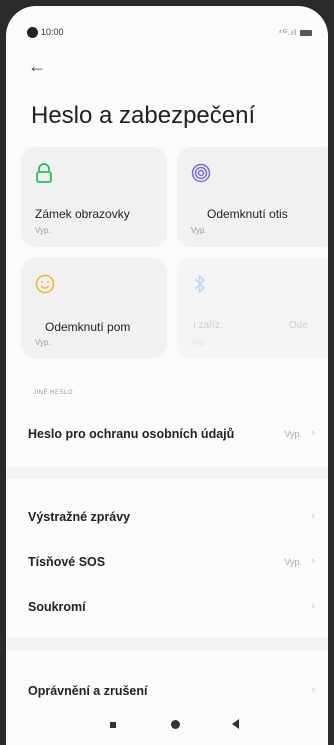 This screenshot has width=334, height=745. What do you see at coordinates (113, 725) in the screenshot?
I see `recents-square-icon` at bounding box center [113, 725].